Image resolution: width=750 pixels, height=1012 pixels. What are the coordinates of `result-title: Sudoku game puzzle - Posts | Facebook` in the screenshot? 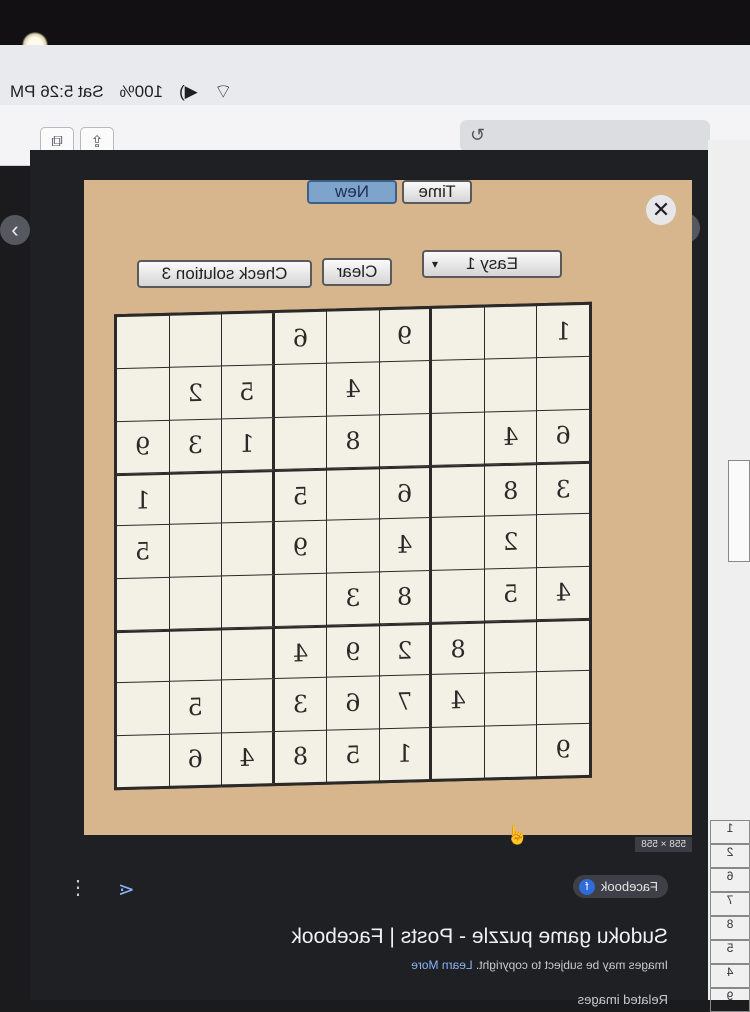 It's located at (368, 937).